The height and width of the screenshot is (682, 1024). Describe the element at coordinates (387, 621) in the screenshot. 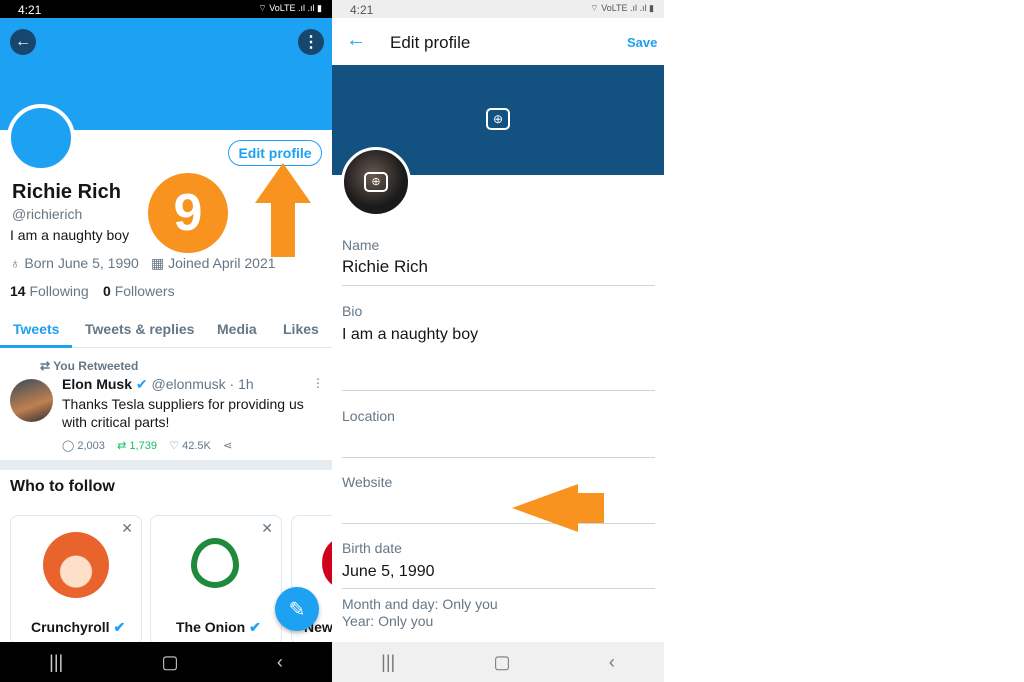

I see `year-privacy: Year: Only you` at that location.